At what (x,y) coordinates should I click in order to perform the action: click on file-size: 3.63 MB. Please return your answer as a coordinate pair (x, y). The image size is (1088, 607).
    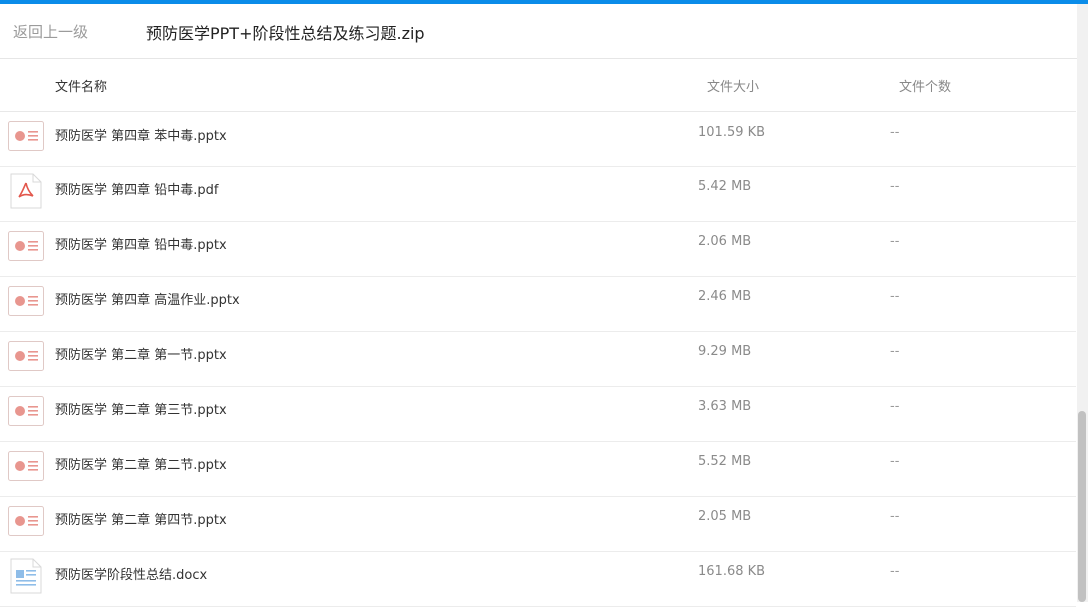
    Looking at the image, I should click on (725, 406).